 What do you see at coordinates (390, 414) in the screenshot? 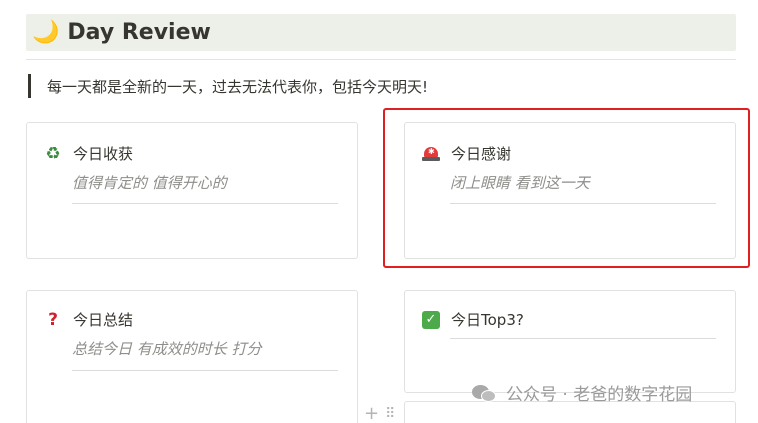
I see `drag-handle-icon: ⠿` at bounding box center [390, 414].